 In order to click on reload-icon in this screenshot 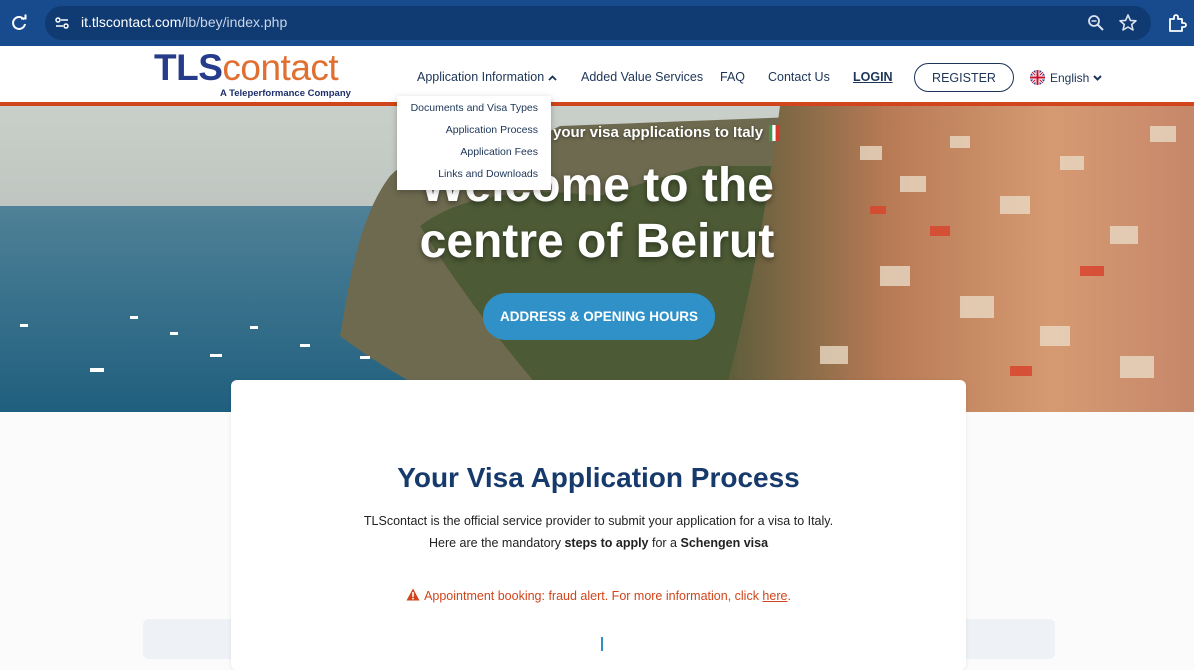, I will do `click(19, 23)`.